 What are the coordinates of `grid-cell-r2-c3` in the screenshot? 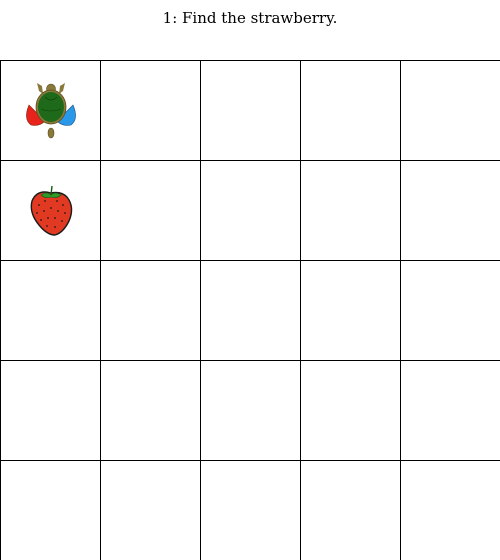 It's located at (350, 310).